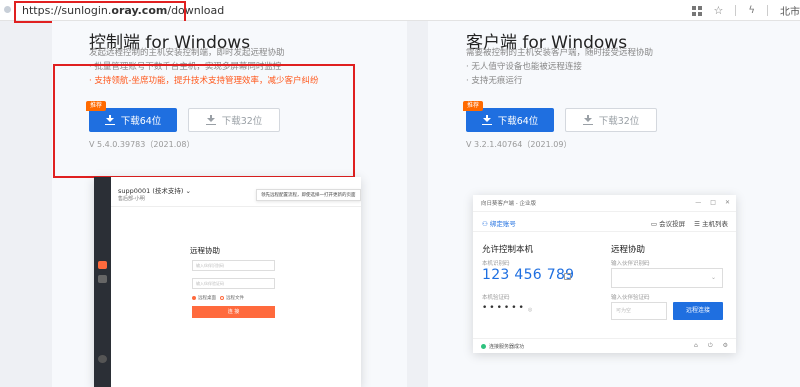  What do you see at coordinates (604, 203) in the screenshot?
I see `preview-titlebar: 向日葵客户端 - 企业版 — □ ✕` at bounding box center [604, 203].